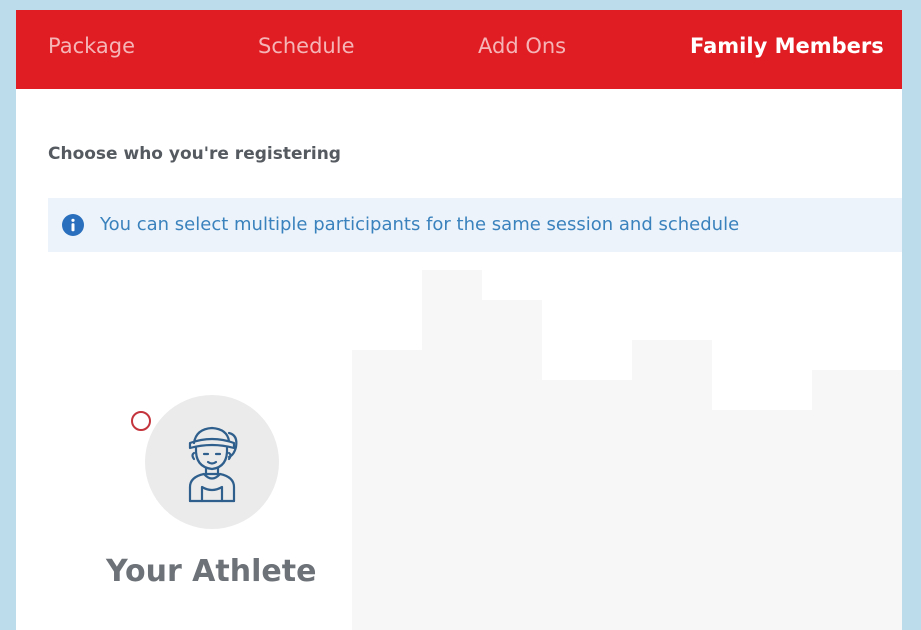 This screenshot has width=921, height=630. Describe the element at coordinates (211, 571) in the screenshot. I see `participant-label-your-athlete: Your Athlete` at that location.